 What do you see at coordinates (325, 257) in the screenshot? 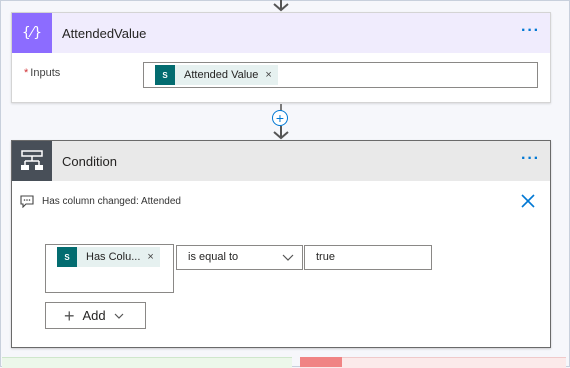
I see `condition-value-text: true` at bounding box center [325, 257].